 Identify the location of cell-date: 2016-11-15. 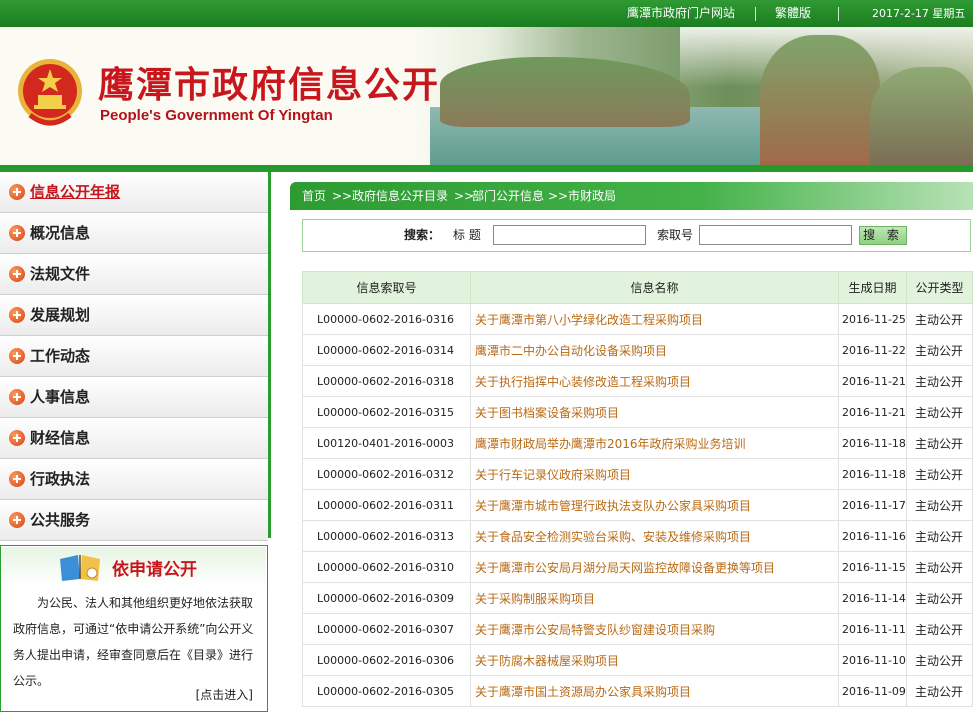
(872, 567).